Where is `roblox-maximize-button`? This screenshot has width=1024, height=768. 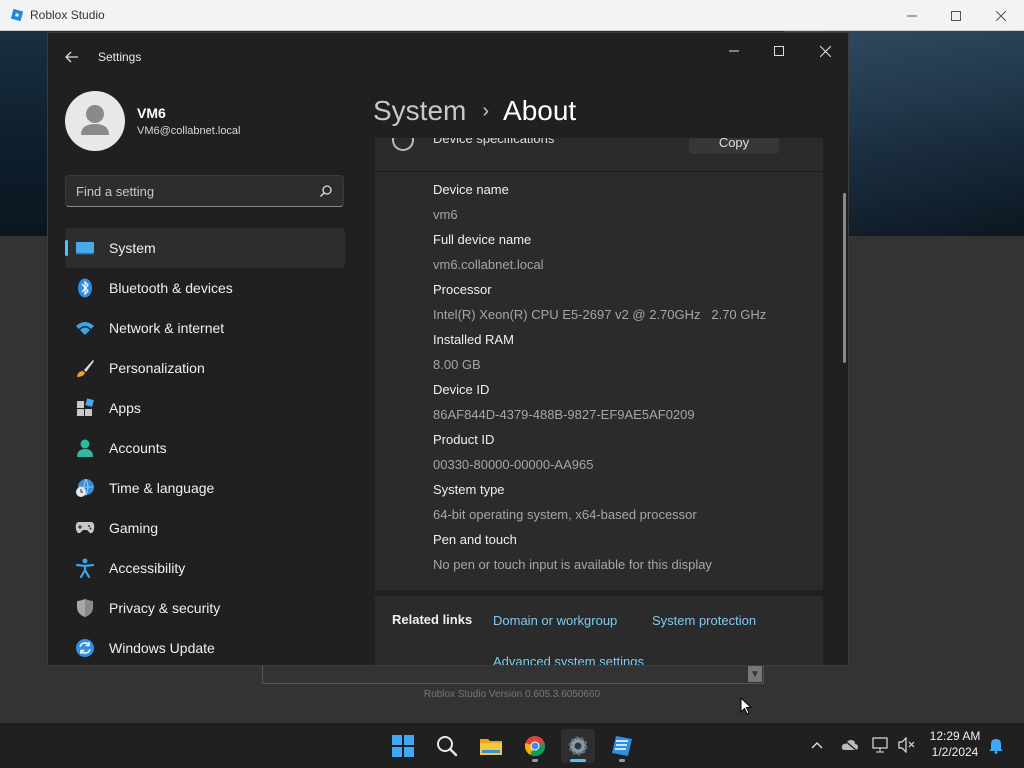
roblox-maximize-button is located at coordinates (956, 15).